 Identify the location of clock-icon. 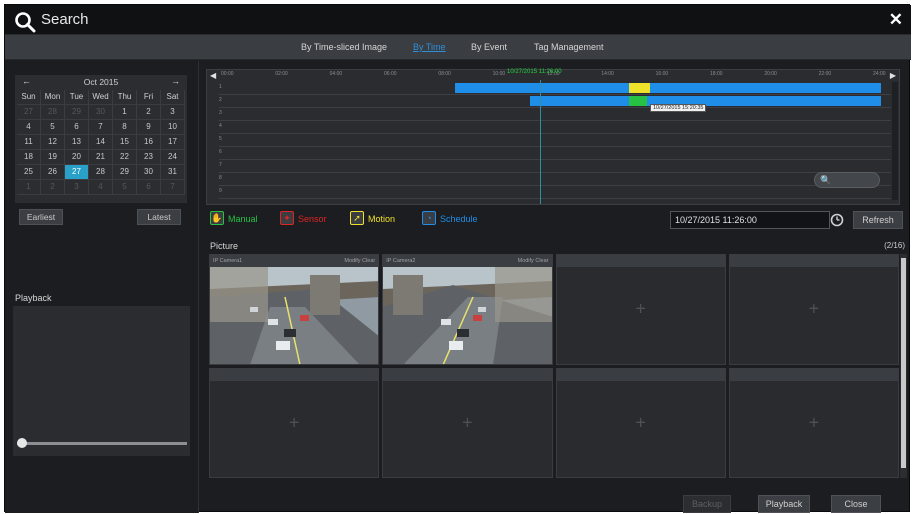
(837, 220).